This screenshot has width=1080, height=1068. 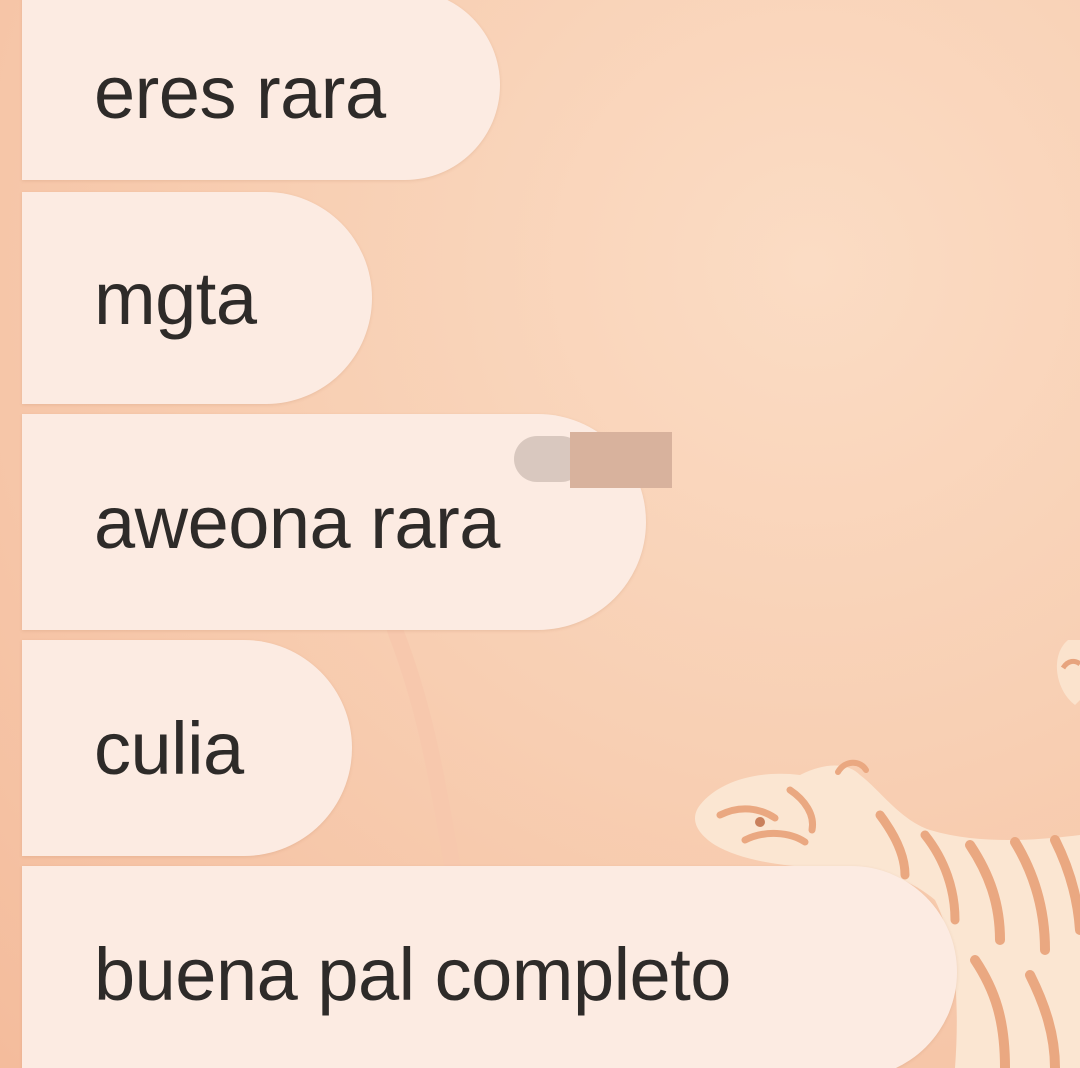 What do you see at coordinates (169, 748) in the screenshot?
I see `message-text: culia` at bounding box center [169, 748].